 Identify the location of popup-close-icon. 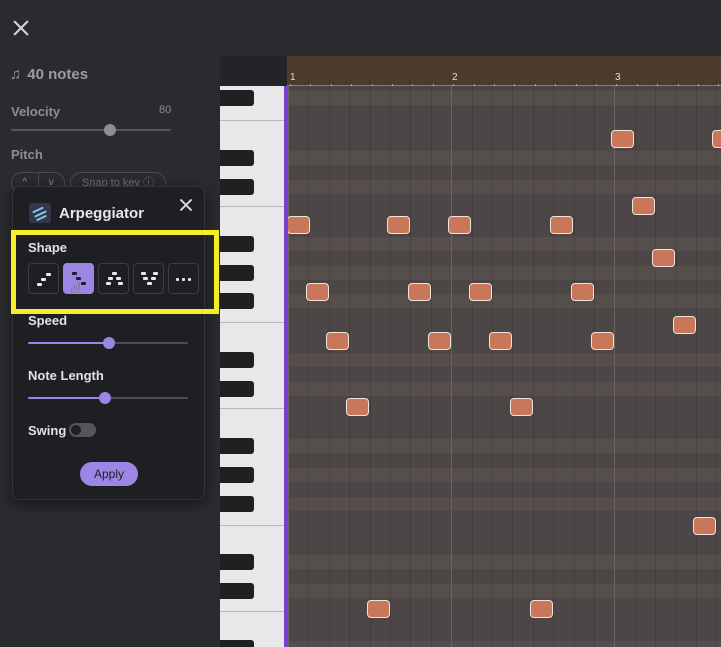
(186, 205).